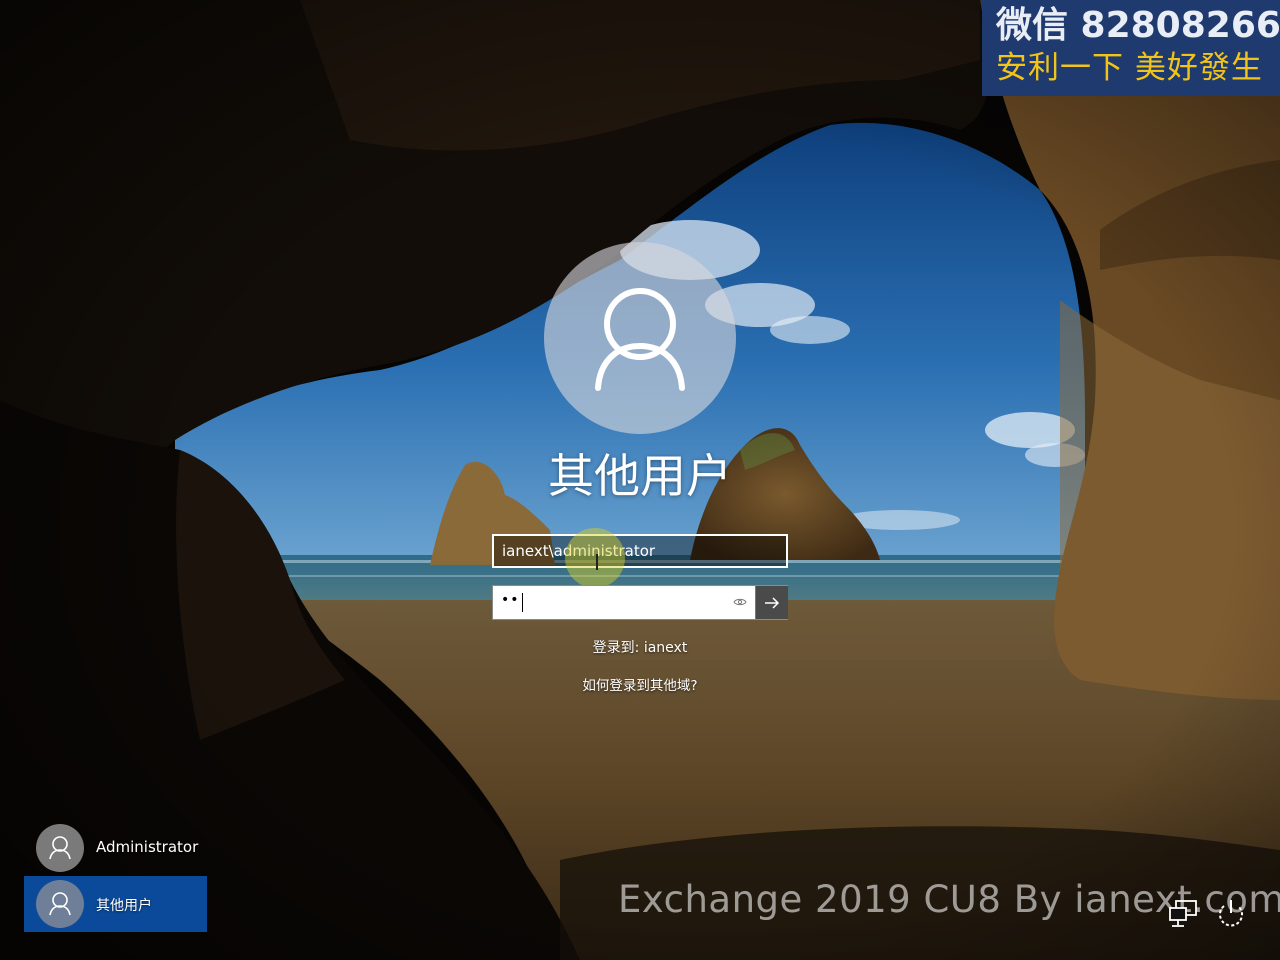 The width and height of the screenshot is (1280, 960). What do you see at coordinates (1184, 914) in the screenshot?
I see `network-icon` at bounding box center [1184, 914].